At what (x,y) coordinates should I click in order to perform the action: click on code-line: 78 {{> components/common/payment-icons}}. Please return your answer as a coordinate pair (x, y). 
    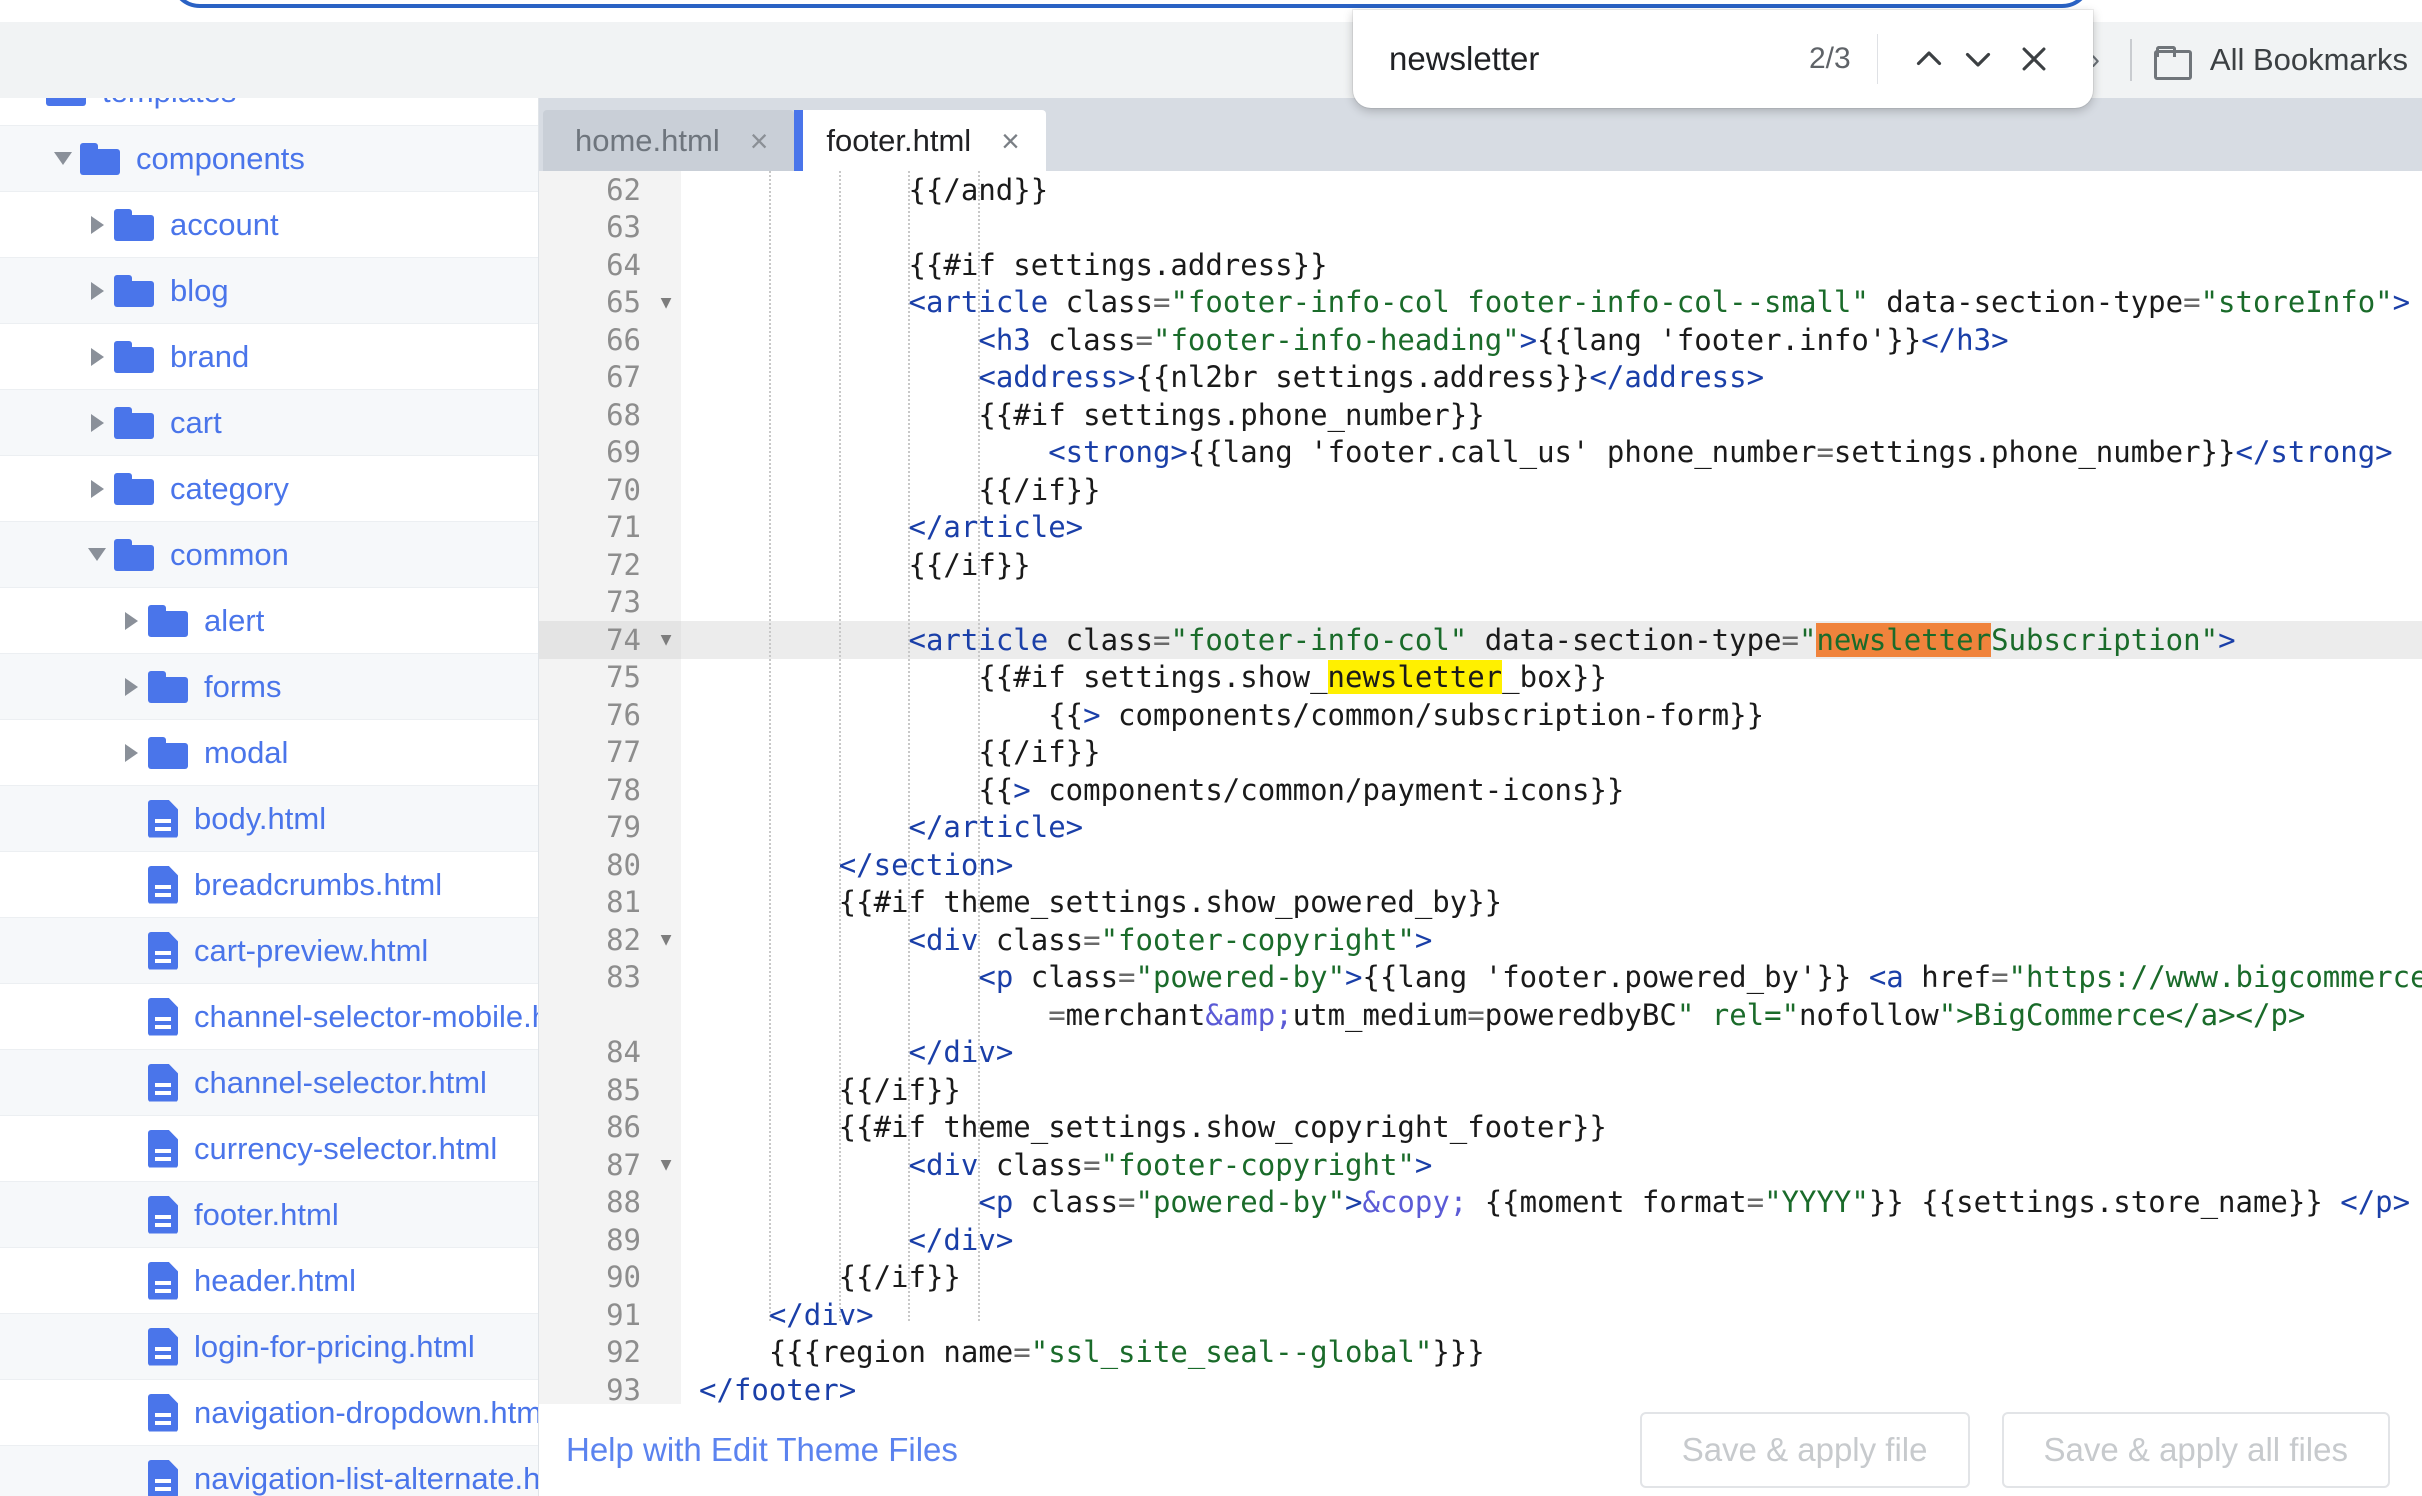
    Looking at the image, I should click on (1480, 790).